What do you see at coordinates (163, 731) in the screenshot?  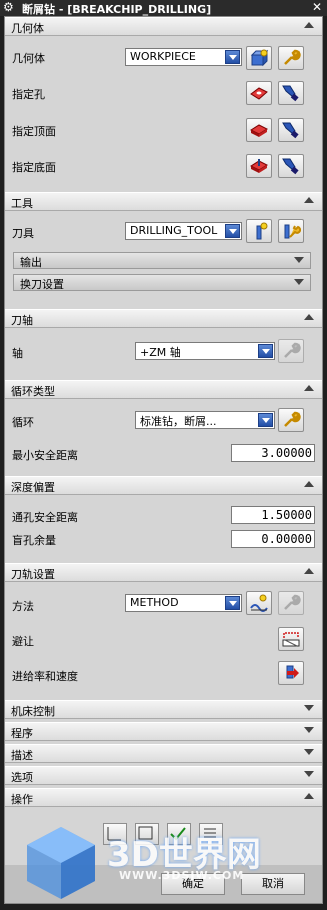 I see `section-program-header: 程序` at bounding box center [163, 731].